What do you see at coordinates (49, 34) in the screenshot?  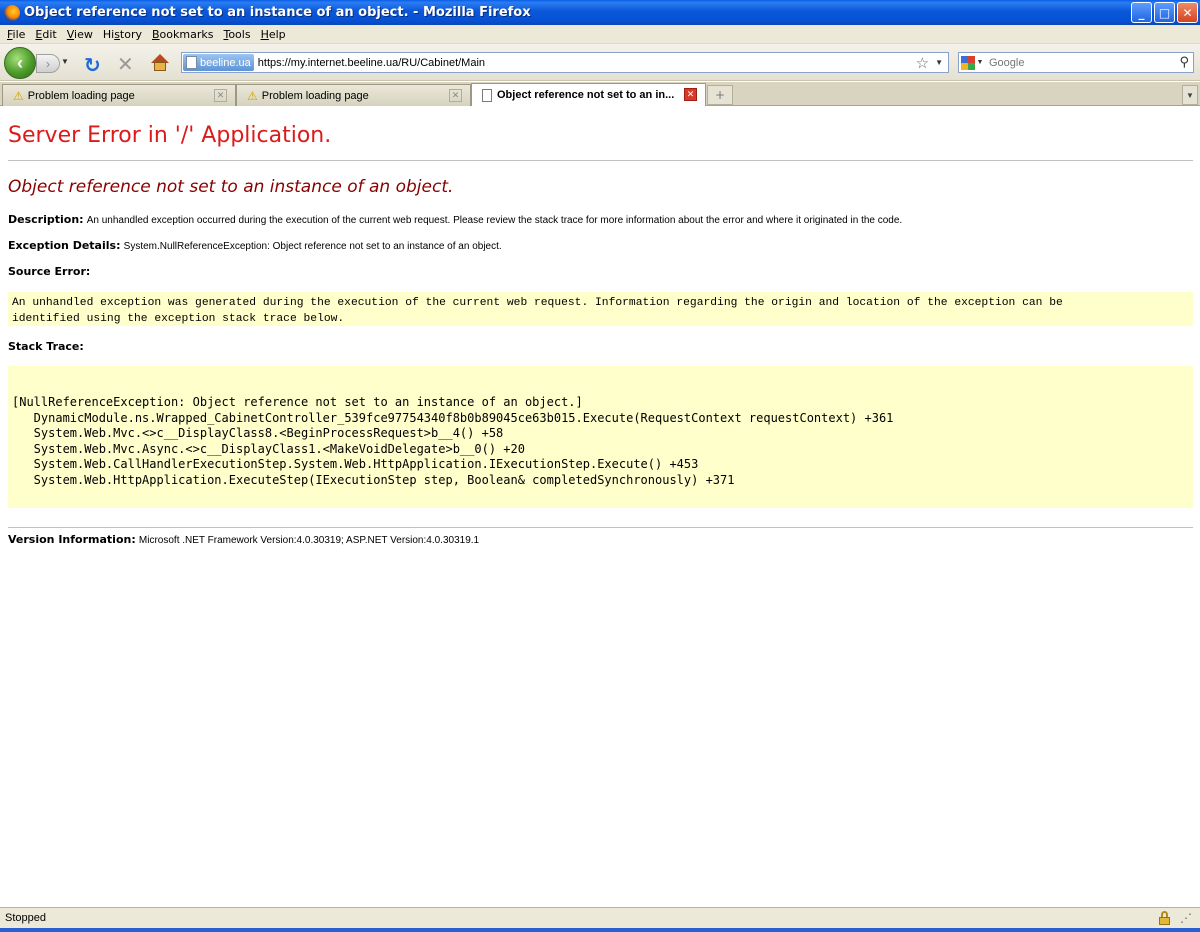 I see `menu-edit-rest: dit` at bounding box center [49, 34].